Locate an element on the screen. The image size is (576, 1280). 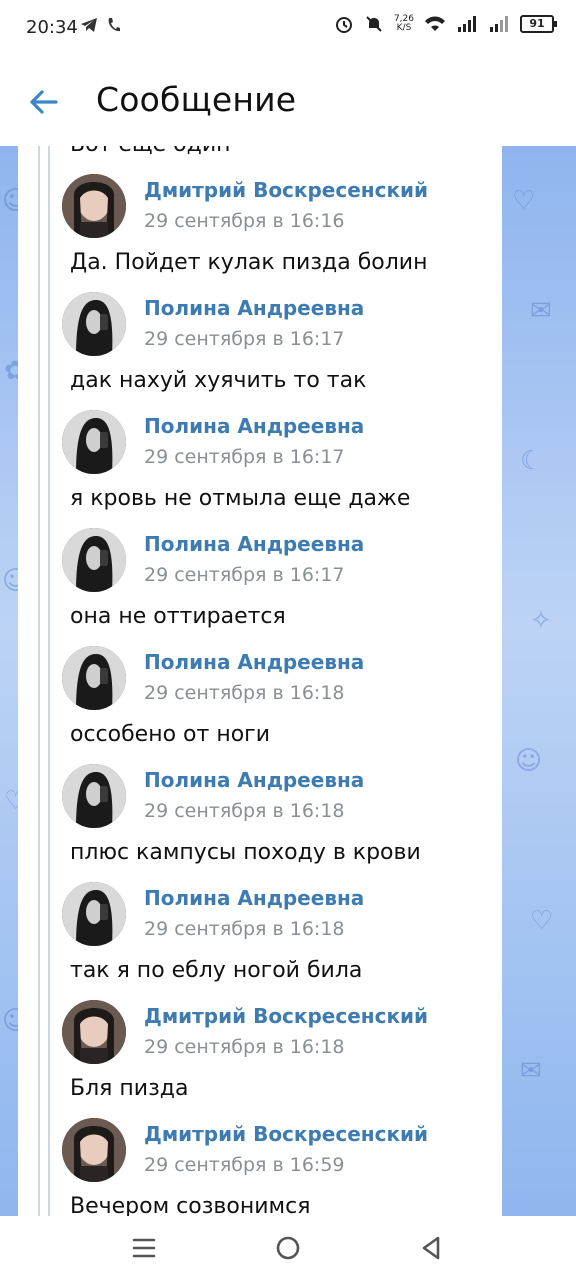
home-button is located at coordinates (288, 1248).